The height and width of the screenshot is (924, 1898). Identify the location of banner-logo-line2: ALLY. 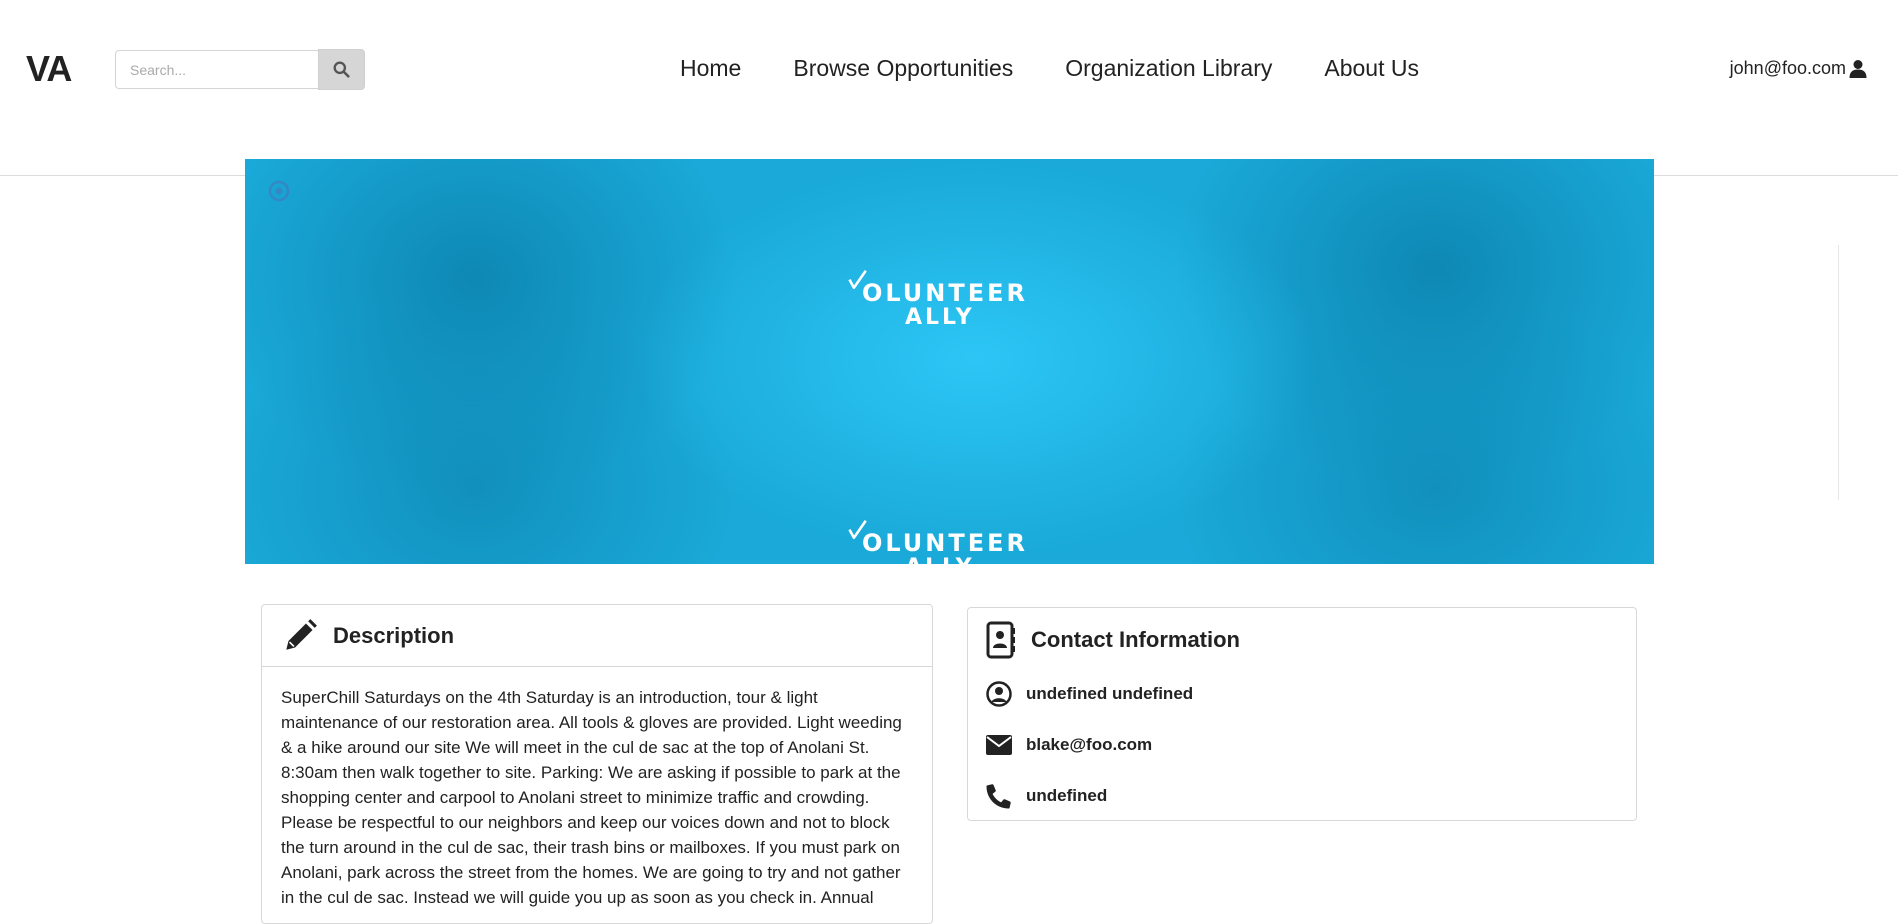
(940, 317).